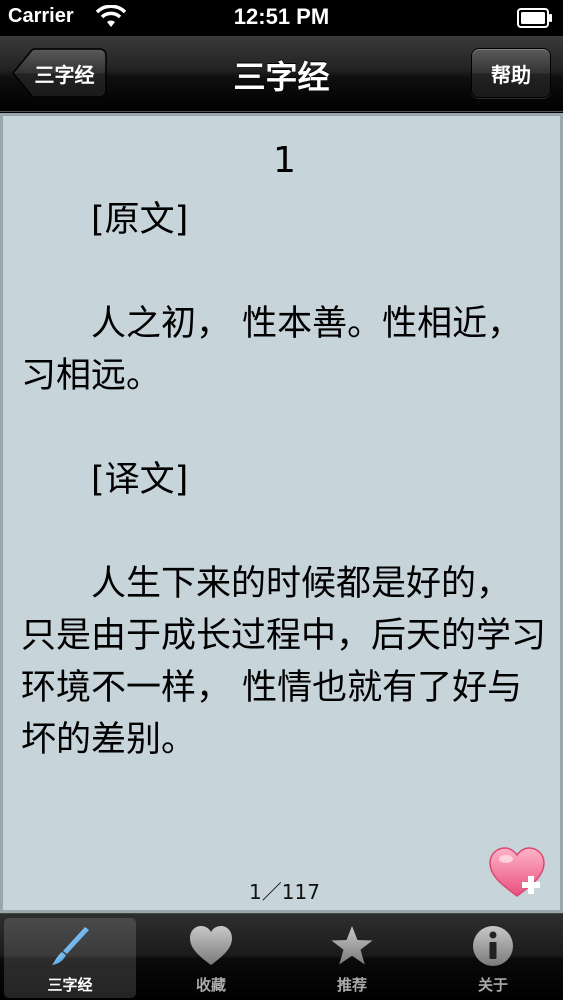 The width and height of the screenshot is (563, 1000). What do you see at coordinates (352, 945) in the screenshot?
I see `star-icon` at bounding box center [352, 945].